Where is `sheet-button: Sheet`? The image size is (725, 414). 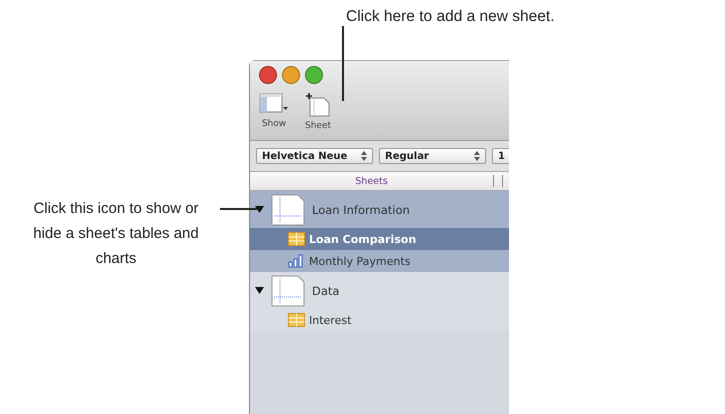
sheet-button: Sheet is located at coordinates (318, 112).